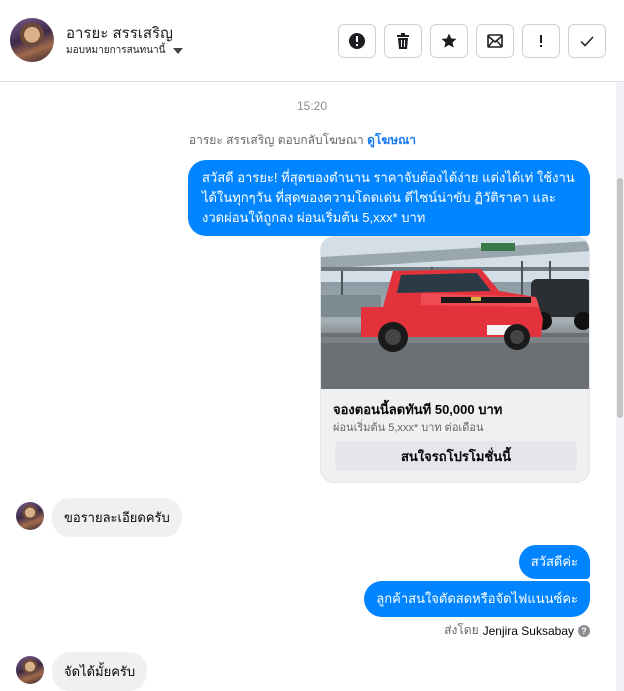  What do you see at coordinates (461, 630) in the screenshot?
I see `sent-by-label: ส่งโดย` at bounding box center [461, 630].